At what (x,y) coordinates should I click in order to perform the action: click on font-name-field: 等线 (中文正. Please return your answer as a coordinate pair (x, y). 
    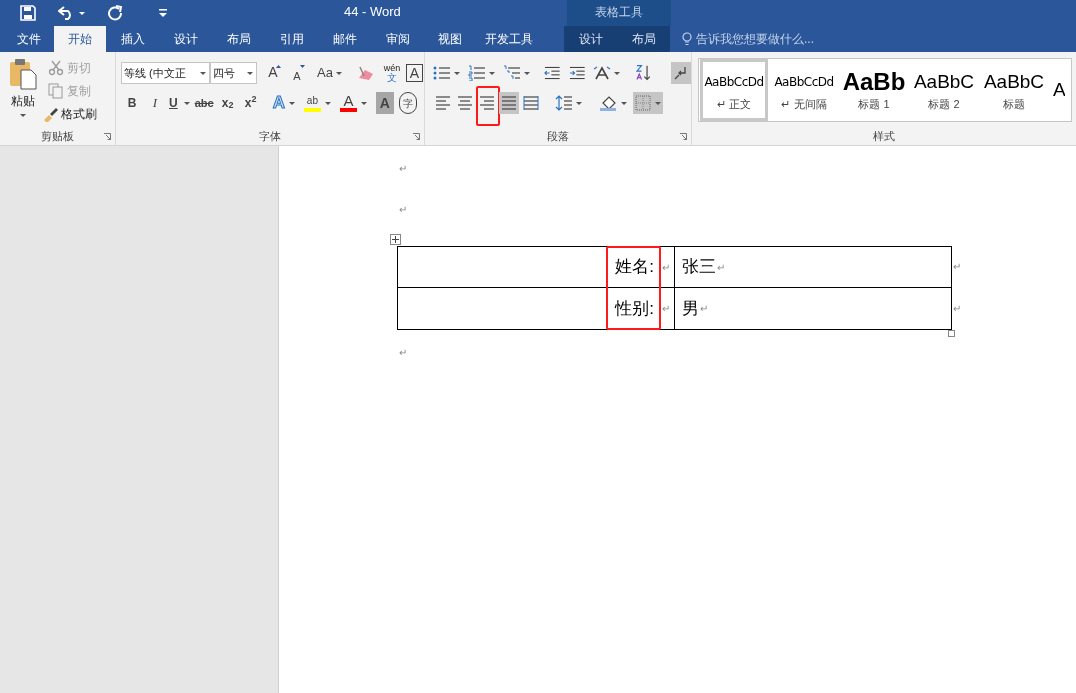
    Looking at the image, I should click on (165, 73).